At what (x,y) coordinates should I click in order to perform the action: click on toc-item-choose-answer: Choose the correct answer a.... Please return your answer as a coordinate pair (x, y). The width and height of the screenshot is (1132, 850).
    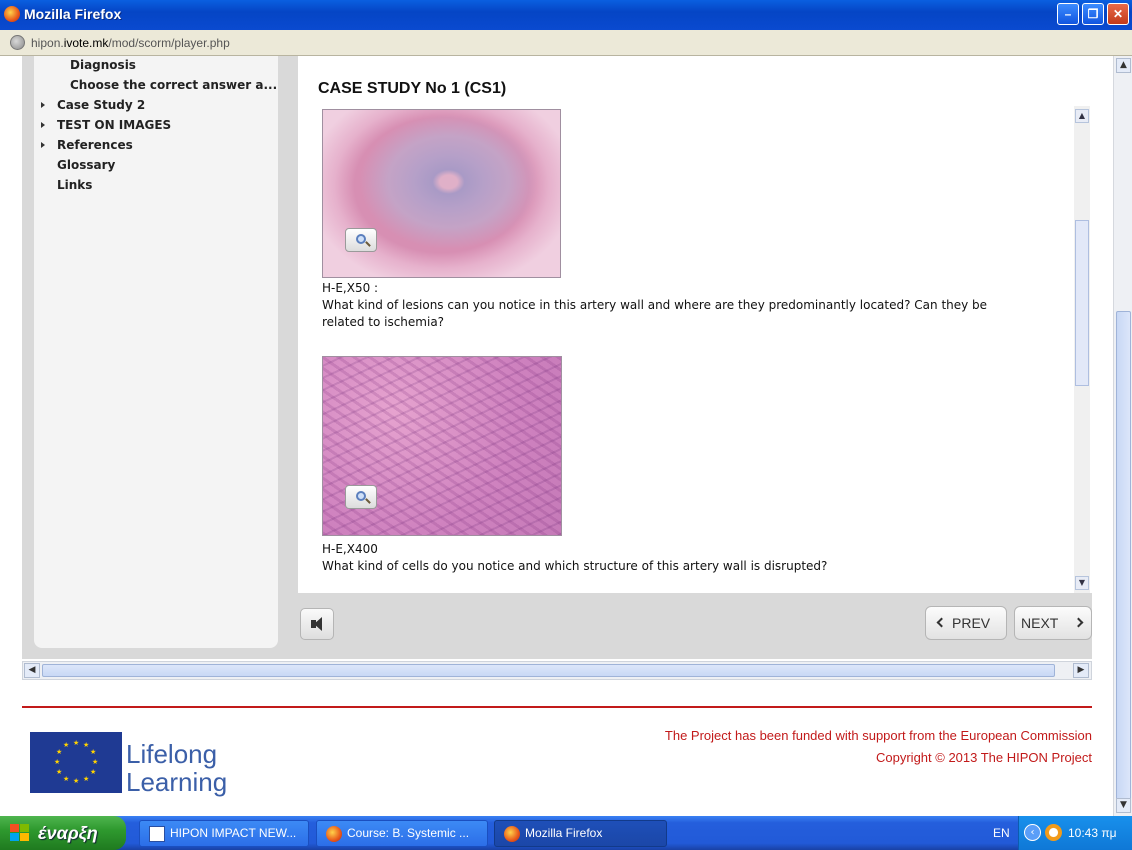
    Looking at the image, I should click on (173, 85).